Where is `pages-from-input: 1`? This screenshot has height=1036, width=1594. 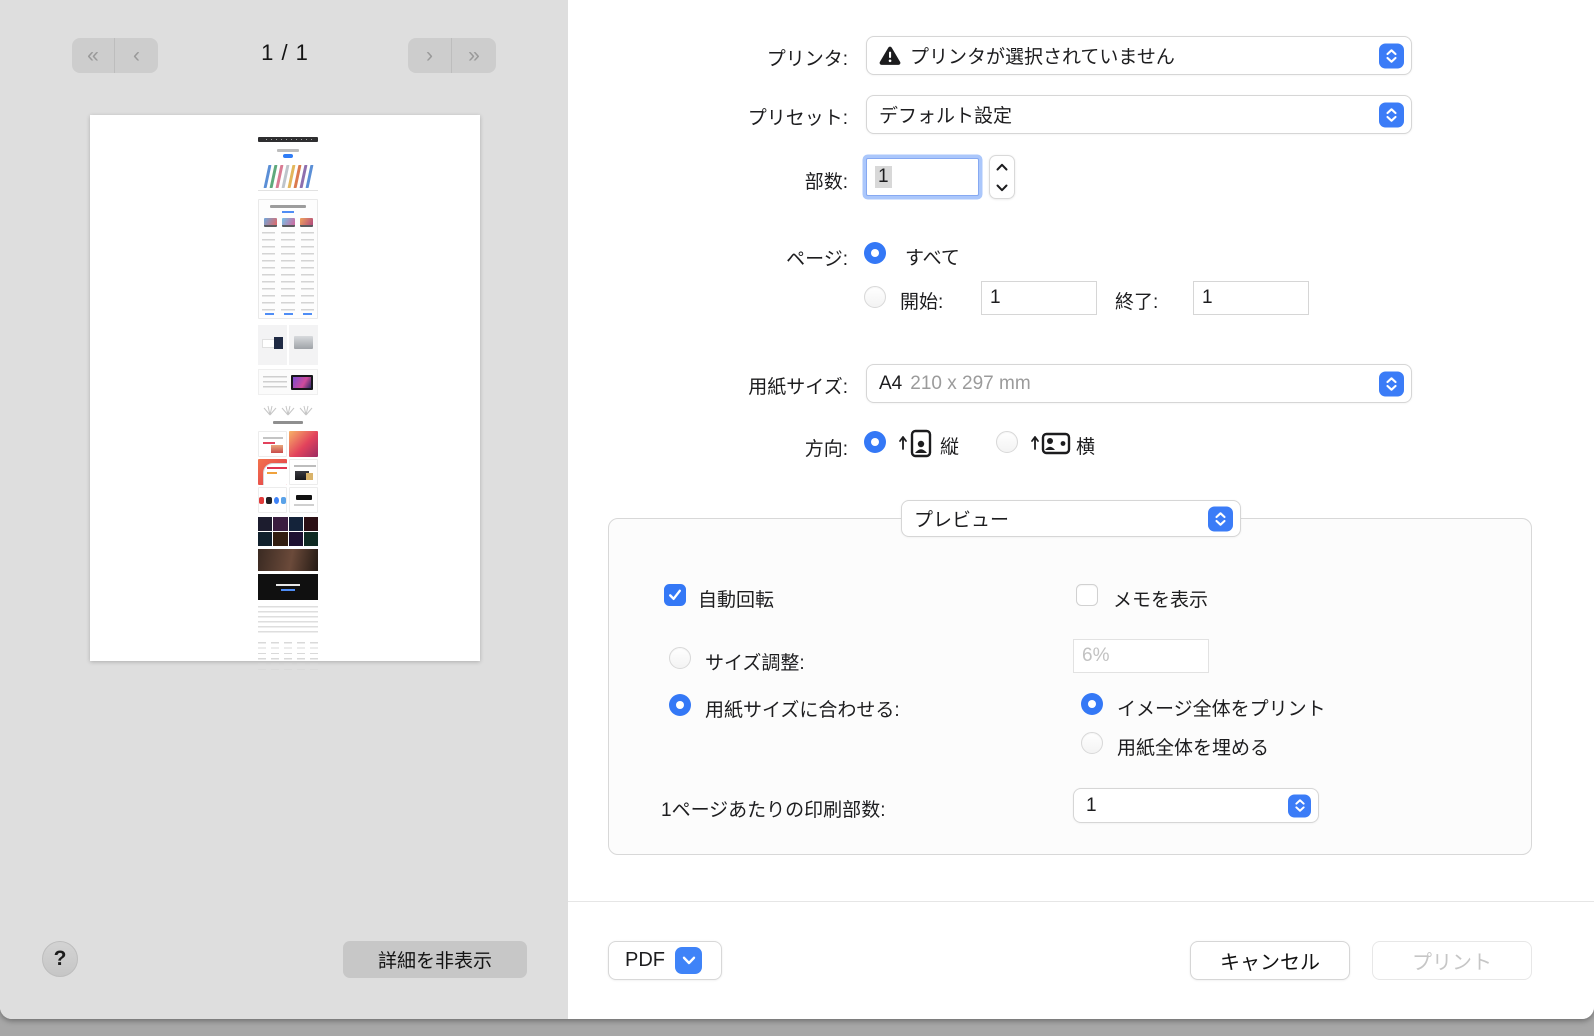 pages-from-input: 1 is located at coordinates (1039, 298).